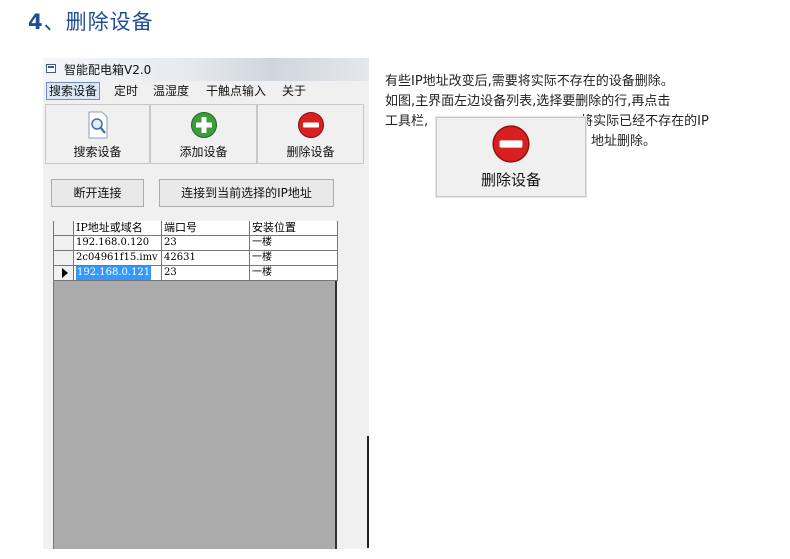  What do you see at coordinates (118, 258) in the screenshot?
I see `cell-ip: 2c04961f15.imv` at bounding box center [118, 258].